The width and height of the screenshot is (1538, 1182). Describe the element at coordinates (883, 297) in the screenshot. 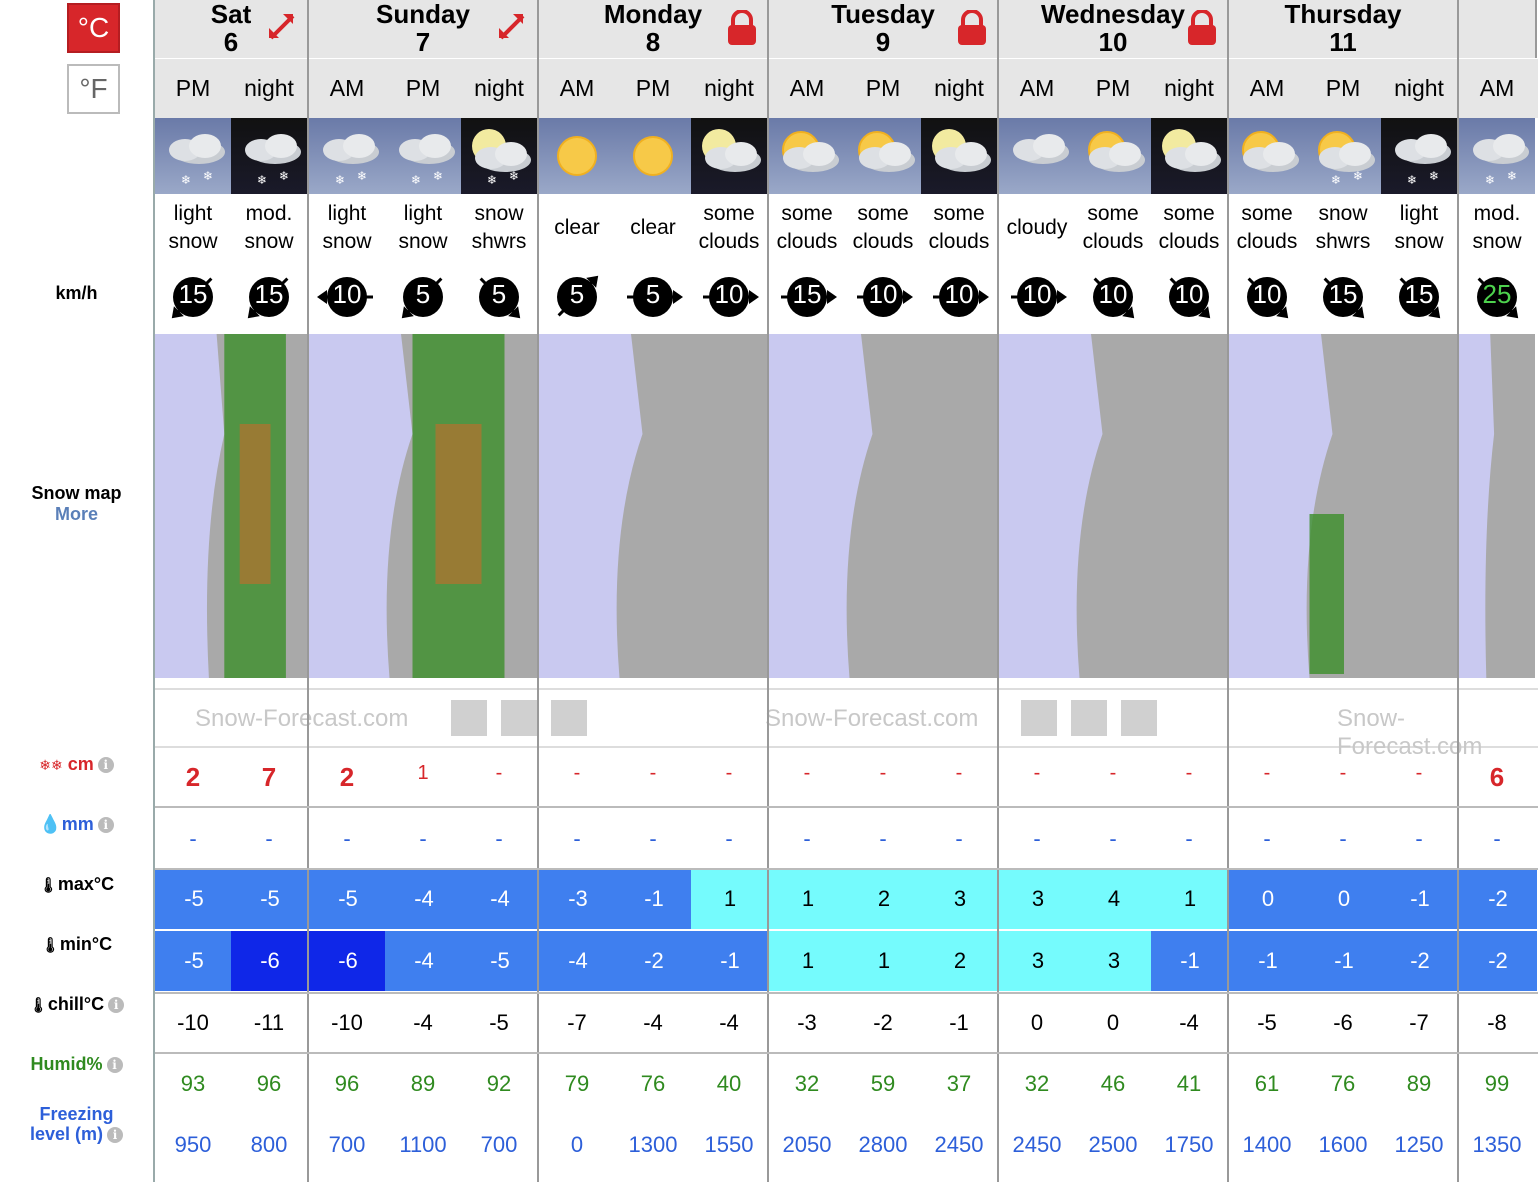

I see `wind-indicator: 10` at that location.